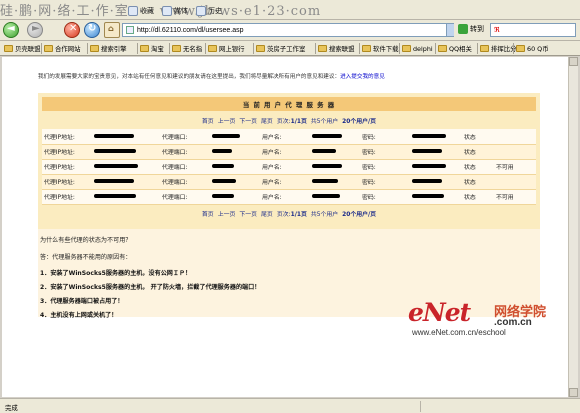 This screenshot has height=413, width=580. I want to click on favorites-item-label: 茨房子工作室, so click(286, 49).